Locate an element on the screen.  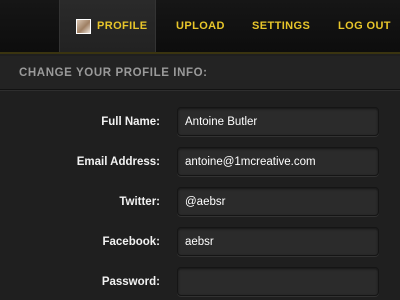
nav-profile-tab: PROFILE is located at coordinates (107, 26).